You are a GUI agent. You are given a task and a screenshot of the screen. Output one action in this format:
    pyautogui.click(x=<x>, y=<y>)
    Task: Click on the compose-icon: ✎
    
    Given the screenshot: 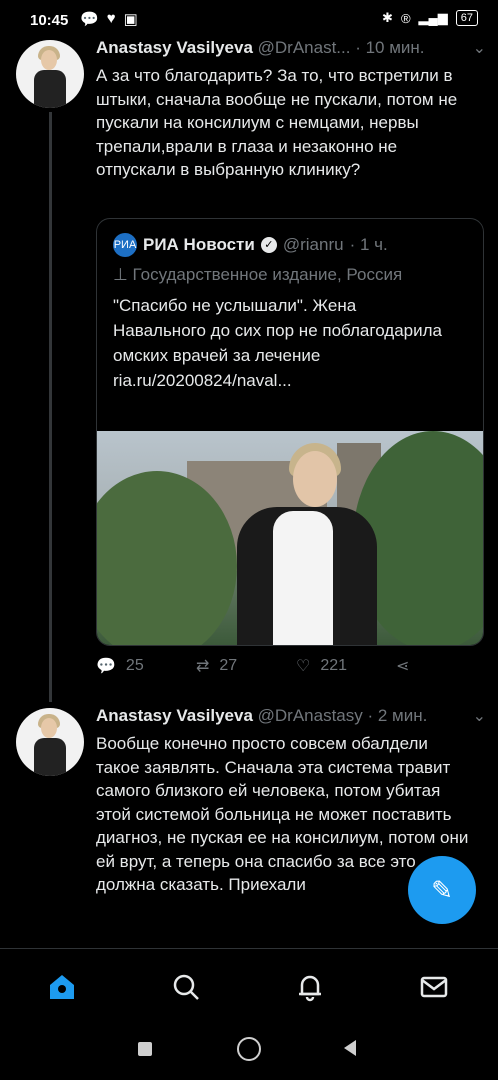 What is the action you would take?
    pyautogui.click(x=442, y=890)
    